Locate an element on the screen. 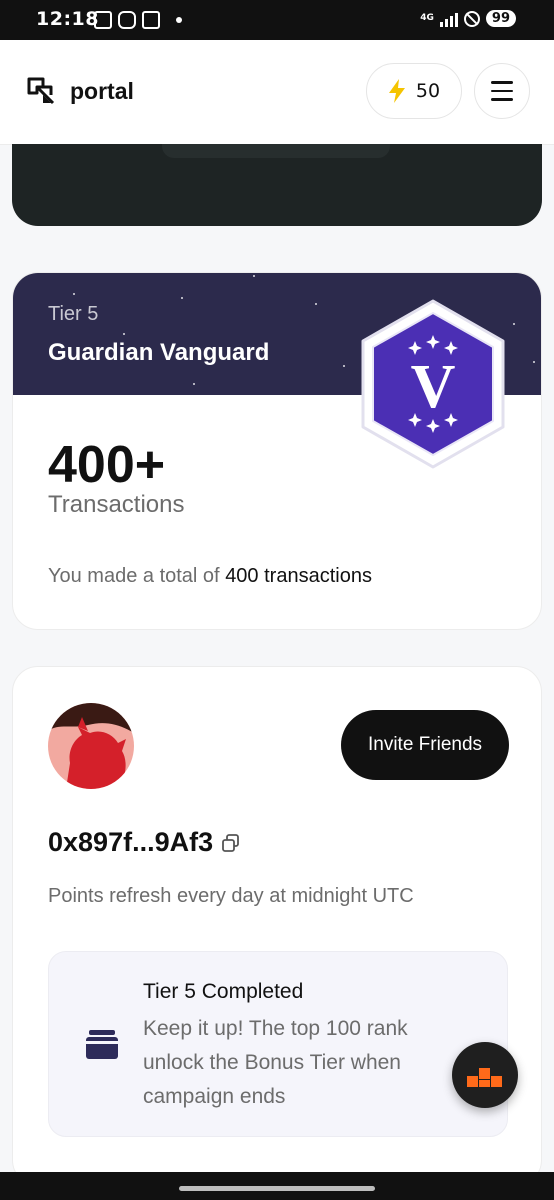  screenshot-icon is located at coordinates (103, 20).